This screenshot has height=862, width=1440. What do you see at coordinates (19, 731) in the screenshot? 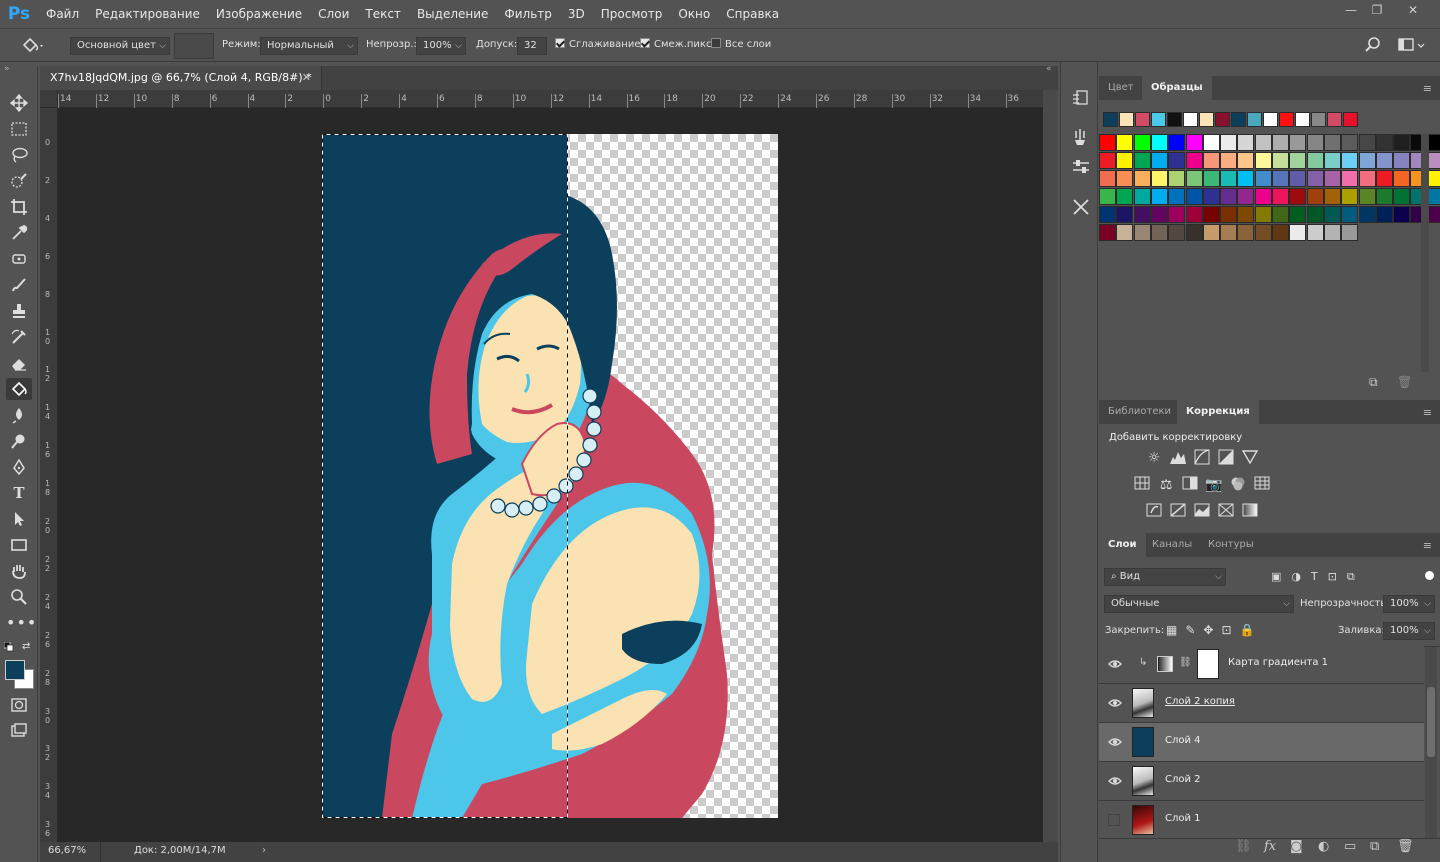
I see `screen-mode-icon` at bounding box center [19, 731].